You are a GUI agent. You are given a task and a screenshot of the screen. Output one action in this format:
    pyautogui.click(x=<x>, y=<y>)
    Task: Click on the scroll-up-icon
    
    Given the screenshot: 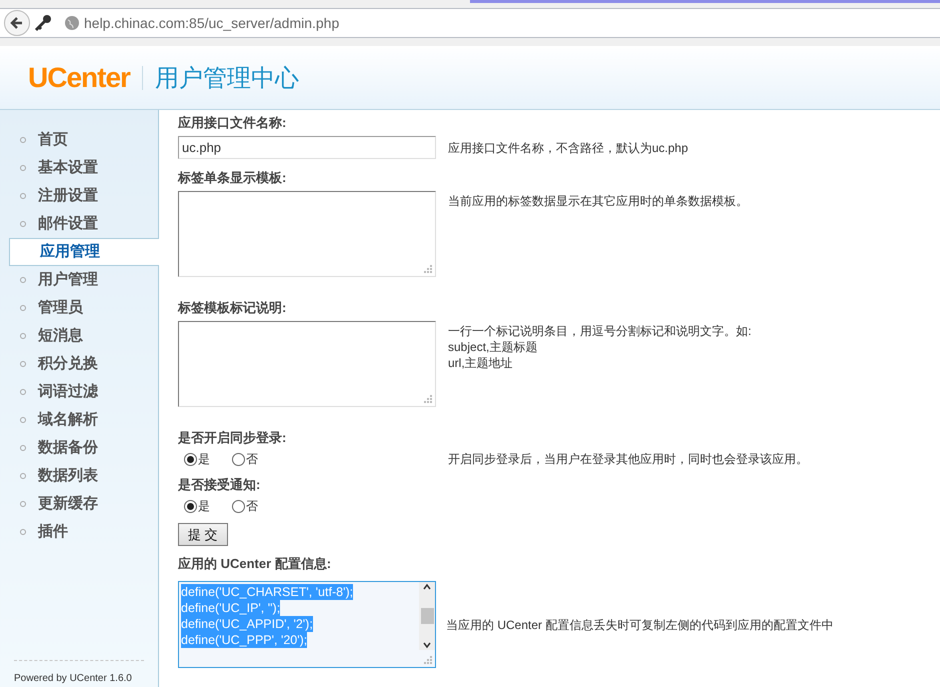 What is the action you would take?
    pyautogui.click(x=427, y=587)
    